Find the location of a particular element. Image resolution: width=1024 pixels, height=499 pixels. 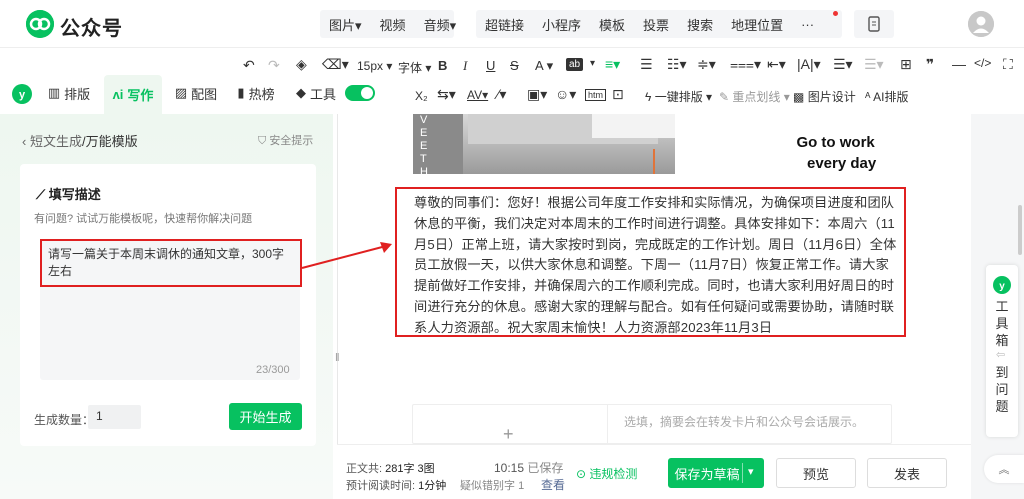

ai-layout-button: ᴬ AI排版 is located at coordinates (886, 96).